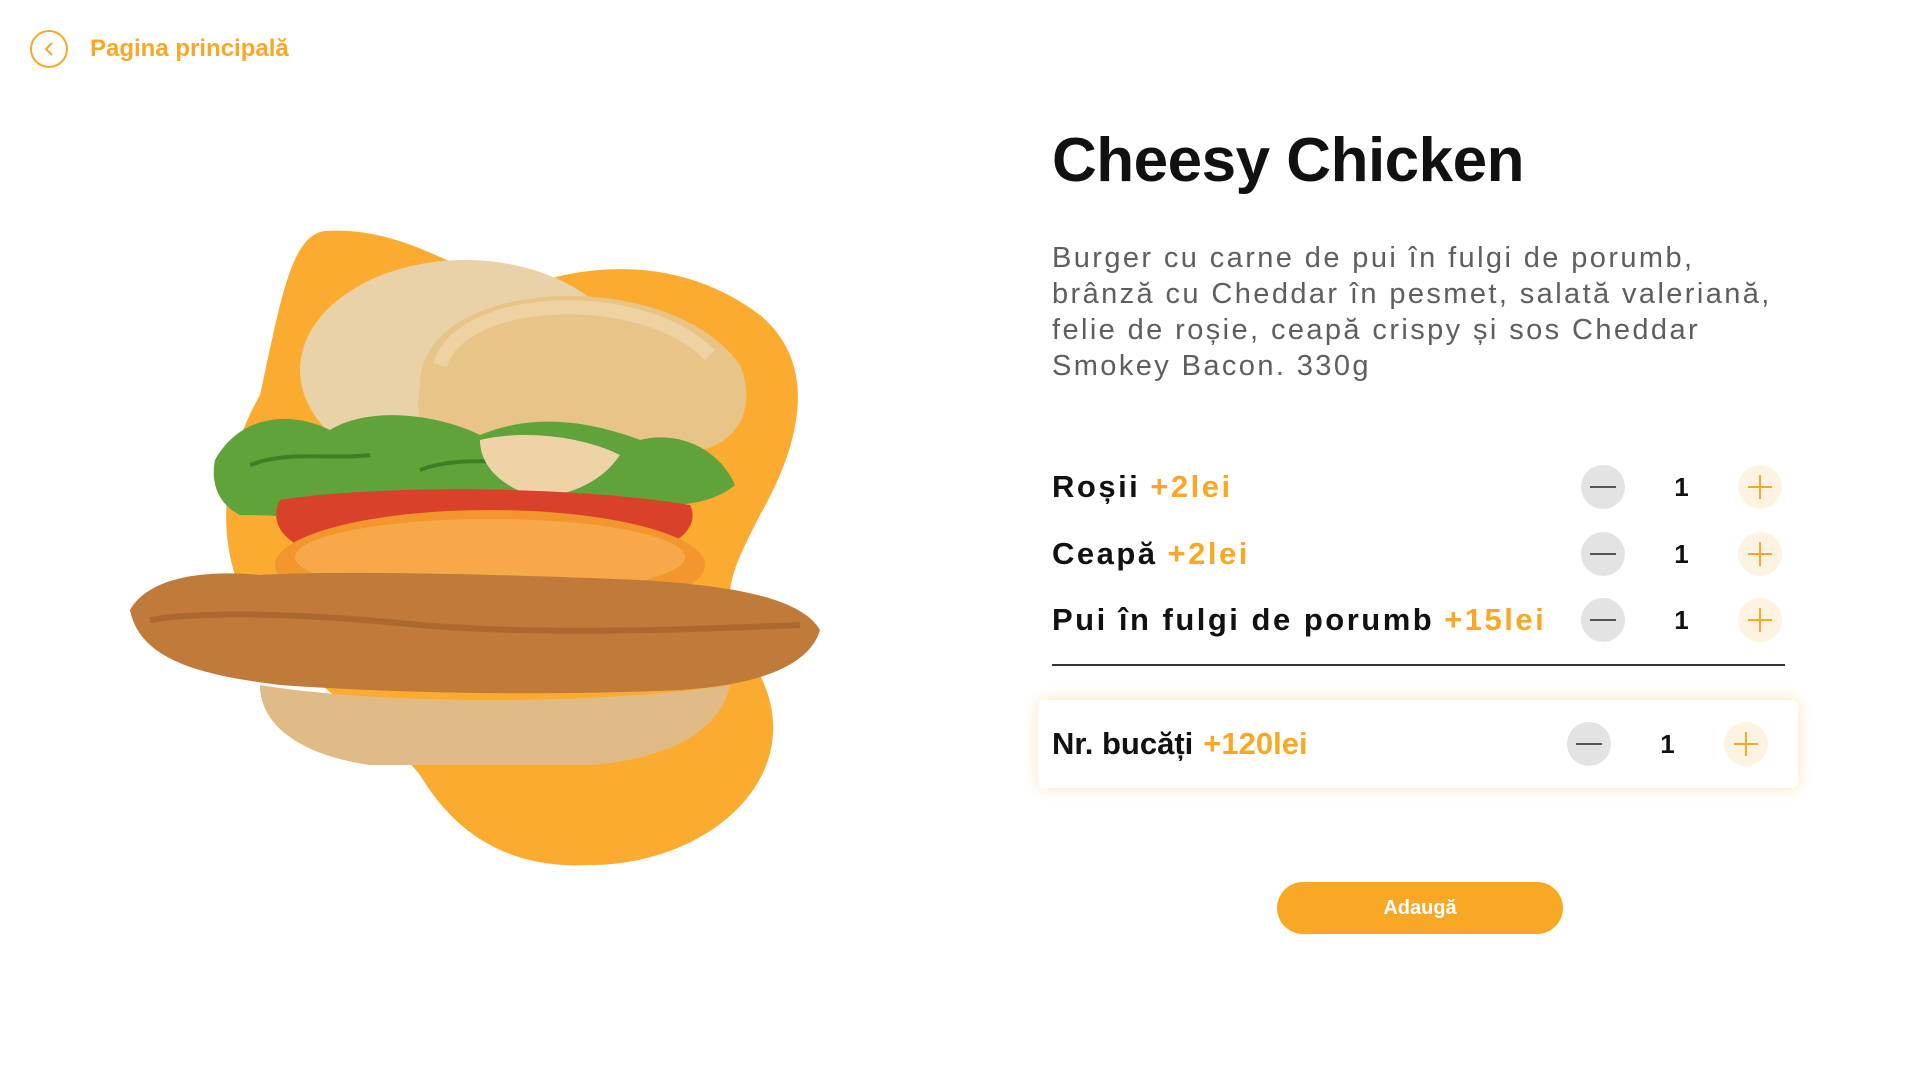  I want to click on add-button: Adaugă, so click(1420, 908).